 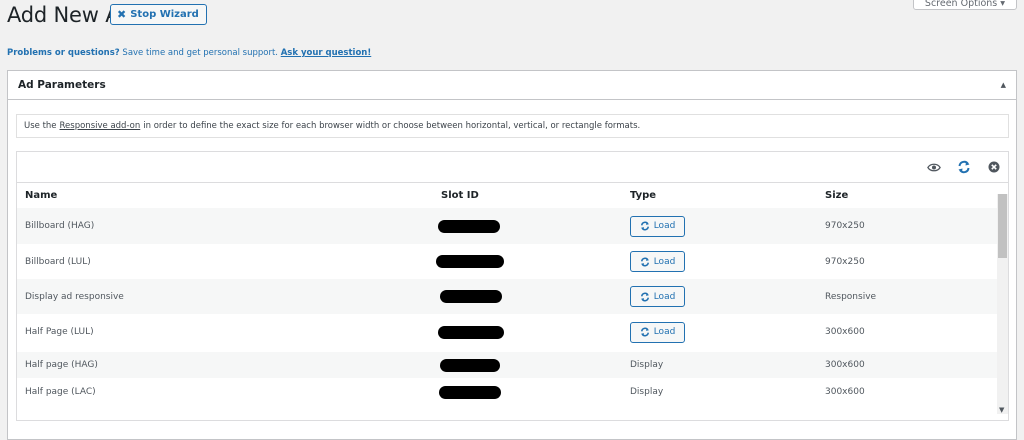 What do you see at coordinates (62, 85) in the screenshot?
I see `panel-title: Ad Parameters` at bounding box center [62, 85].